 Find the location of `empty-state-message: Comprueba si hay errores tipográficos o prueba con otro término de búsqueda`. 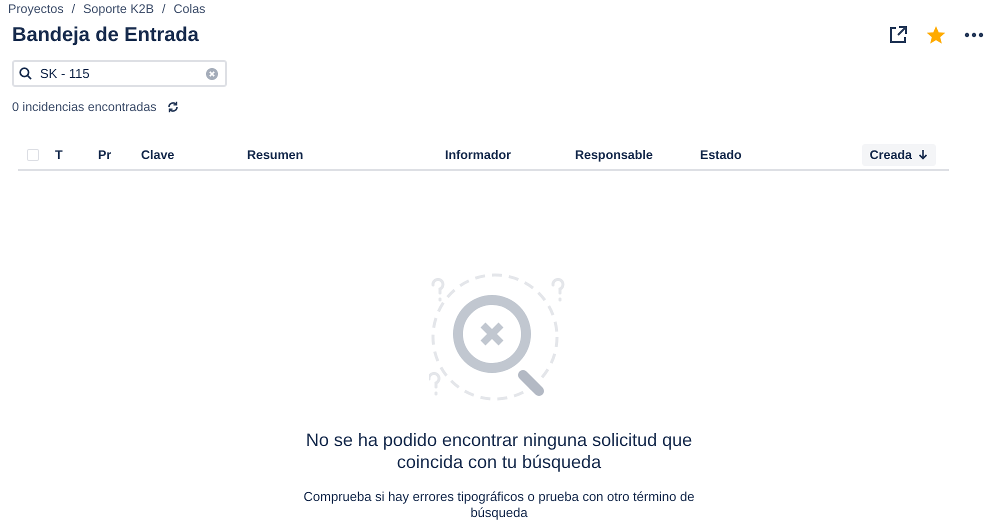

empty-state-message: Comprueba si hay errores tipográficos o prueba con otro término de búsqueda is located at coordinates (499, 505).